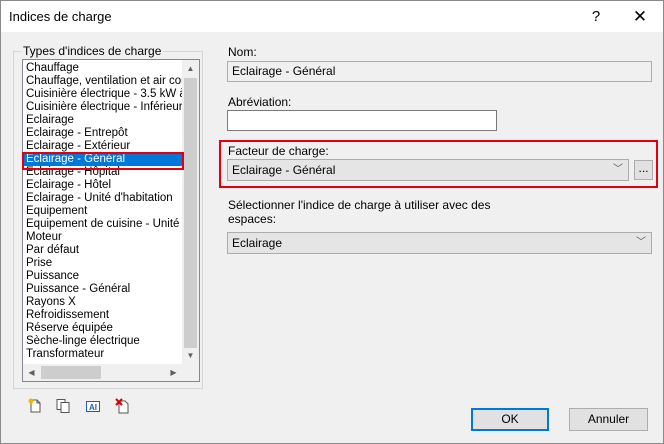  I want to click on abbreviation-input, so click(362, 120).